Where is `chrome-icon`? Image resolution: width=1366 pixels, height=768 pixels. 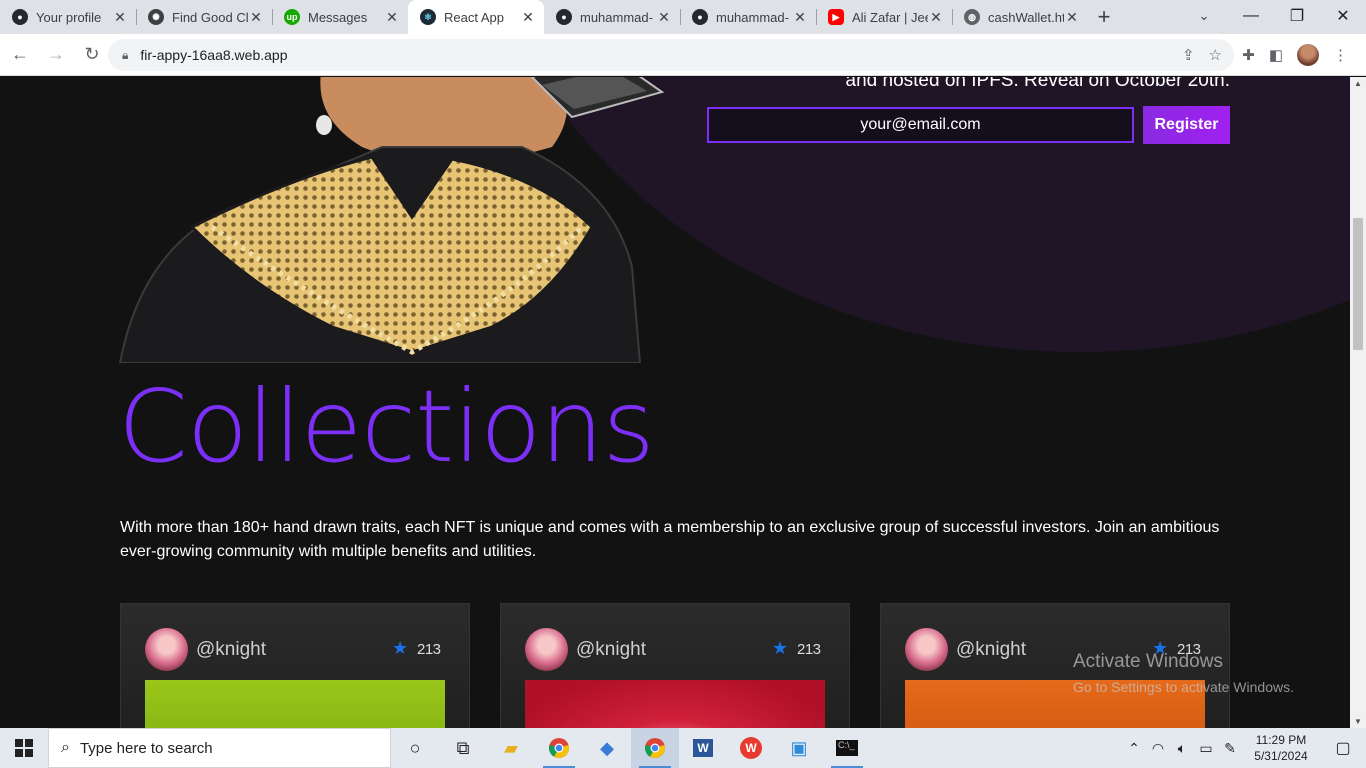 chrome-icon is located at coordinates (559, 748).